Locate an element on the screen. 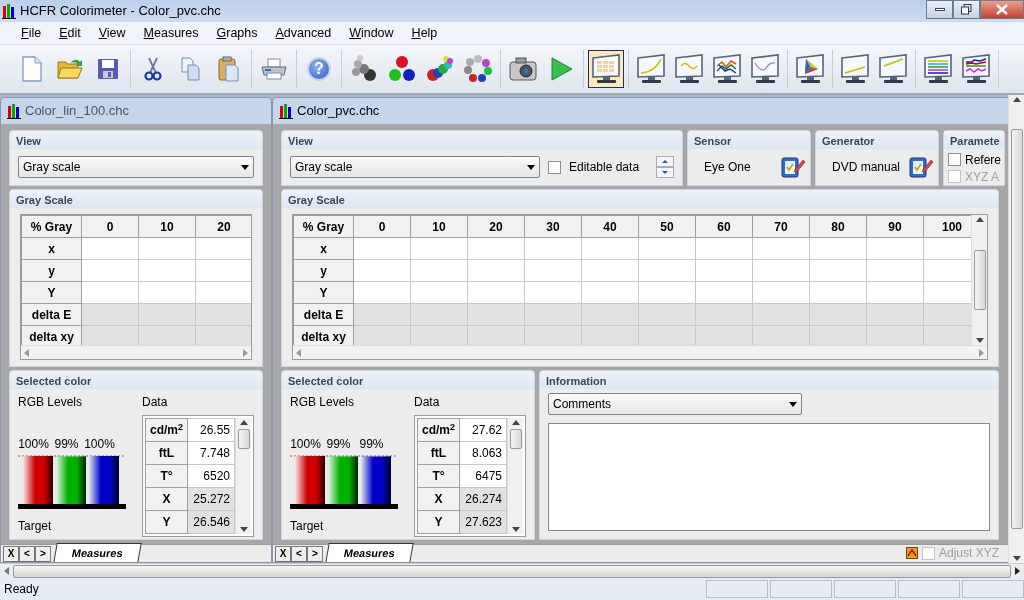  spheres-icon is located at coordinates (402, 69).